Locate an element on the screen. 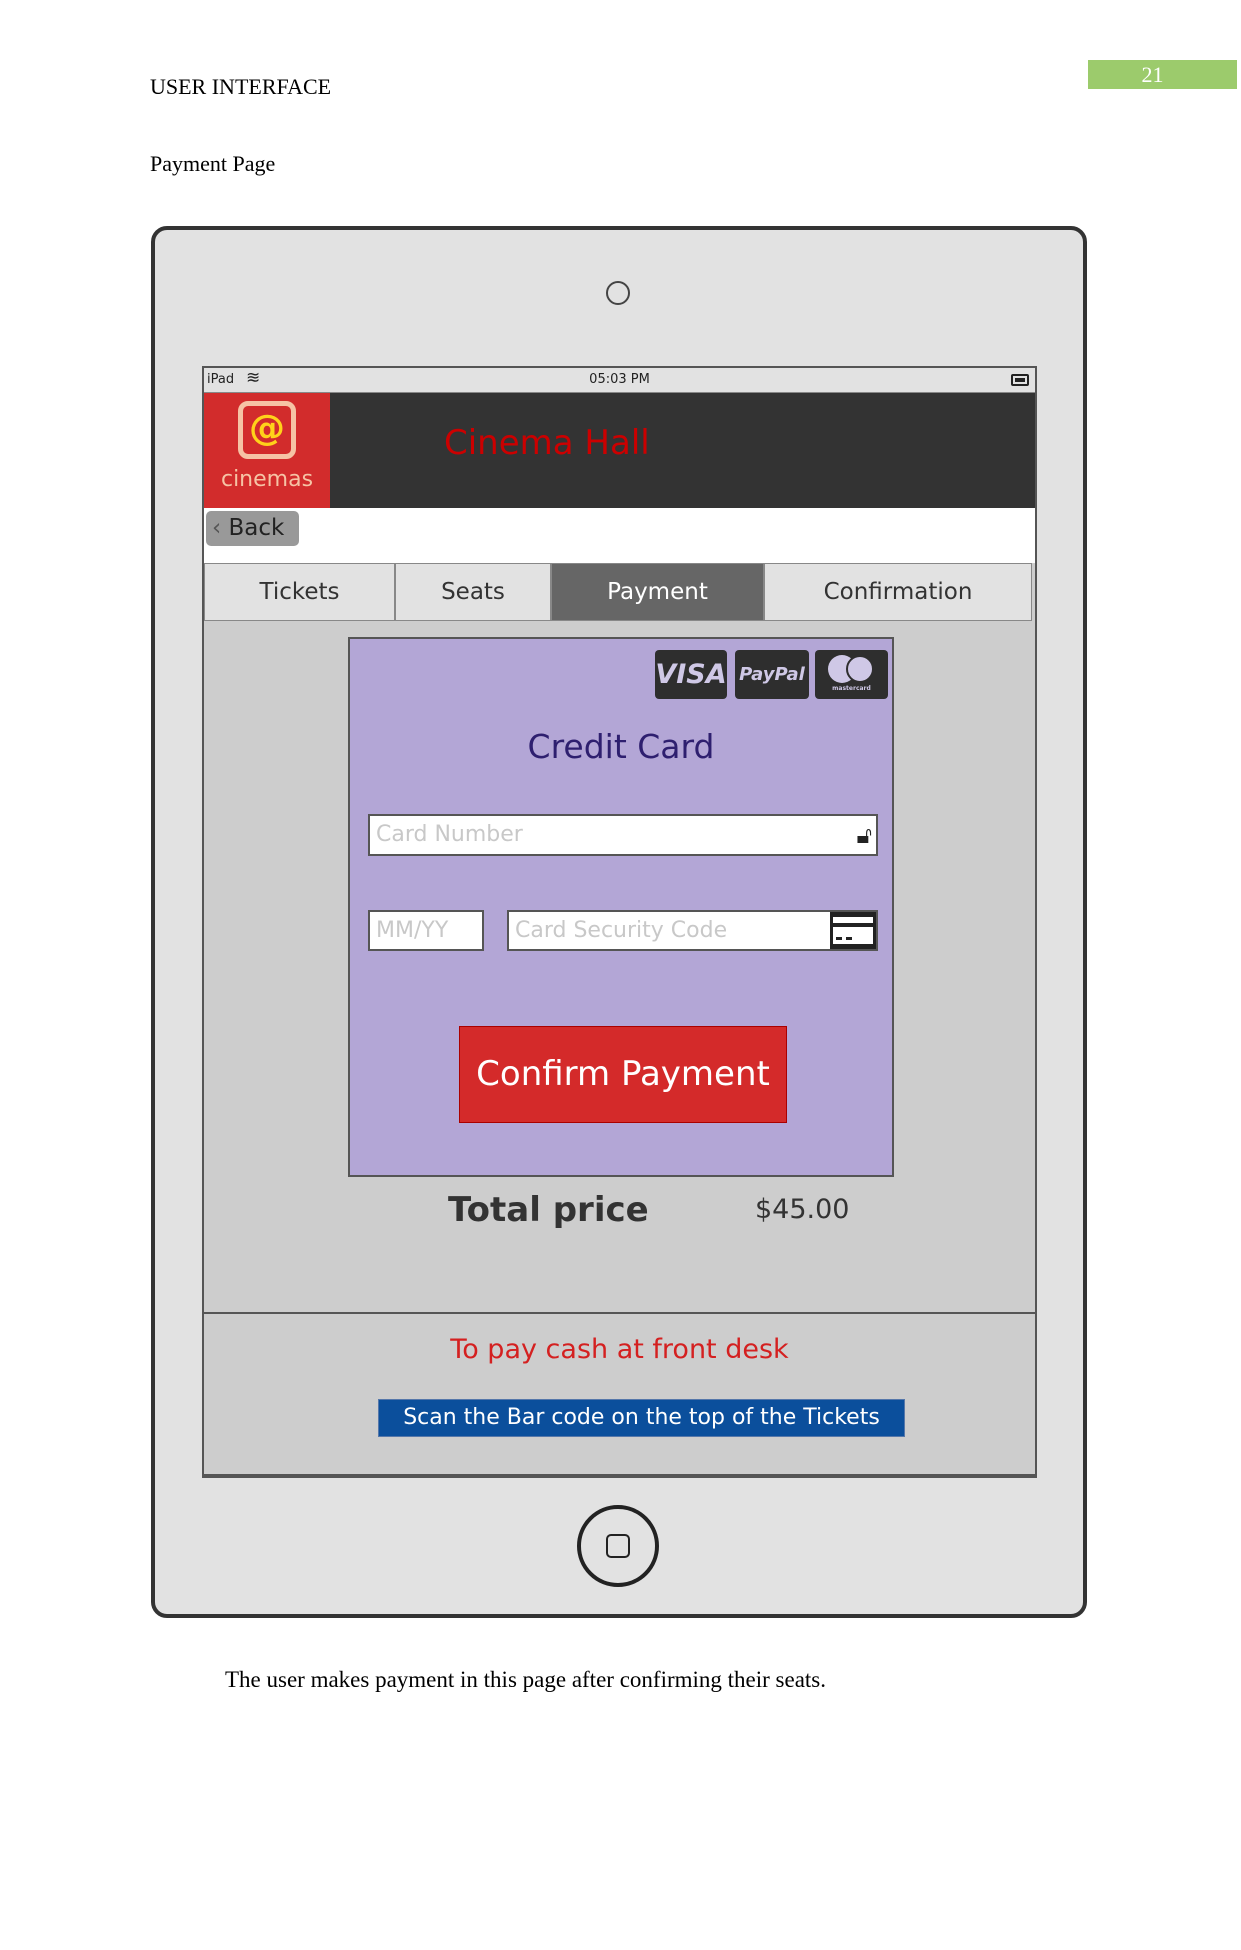  tab-payment: Payment is located at coordinates (657, 592).